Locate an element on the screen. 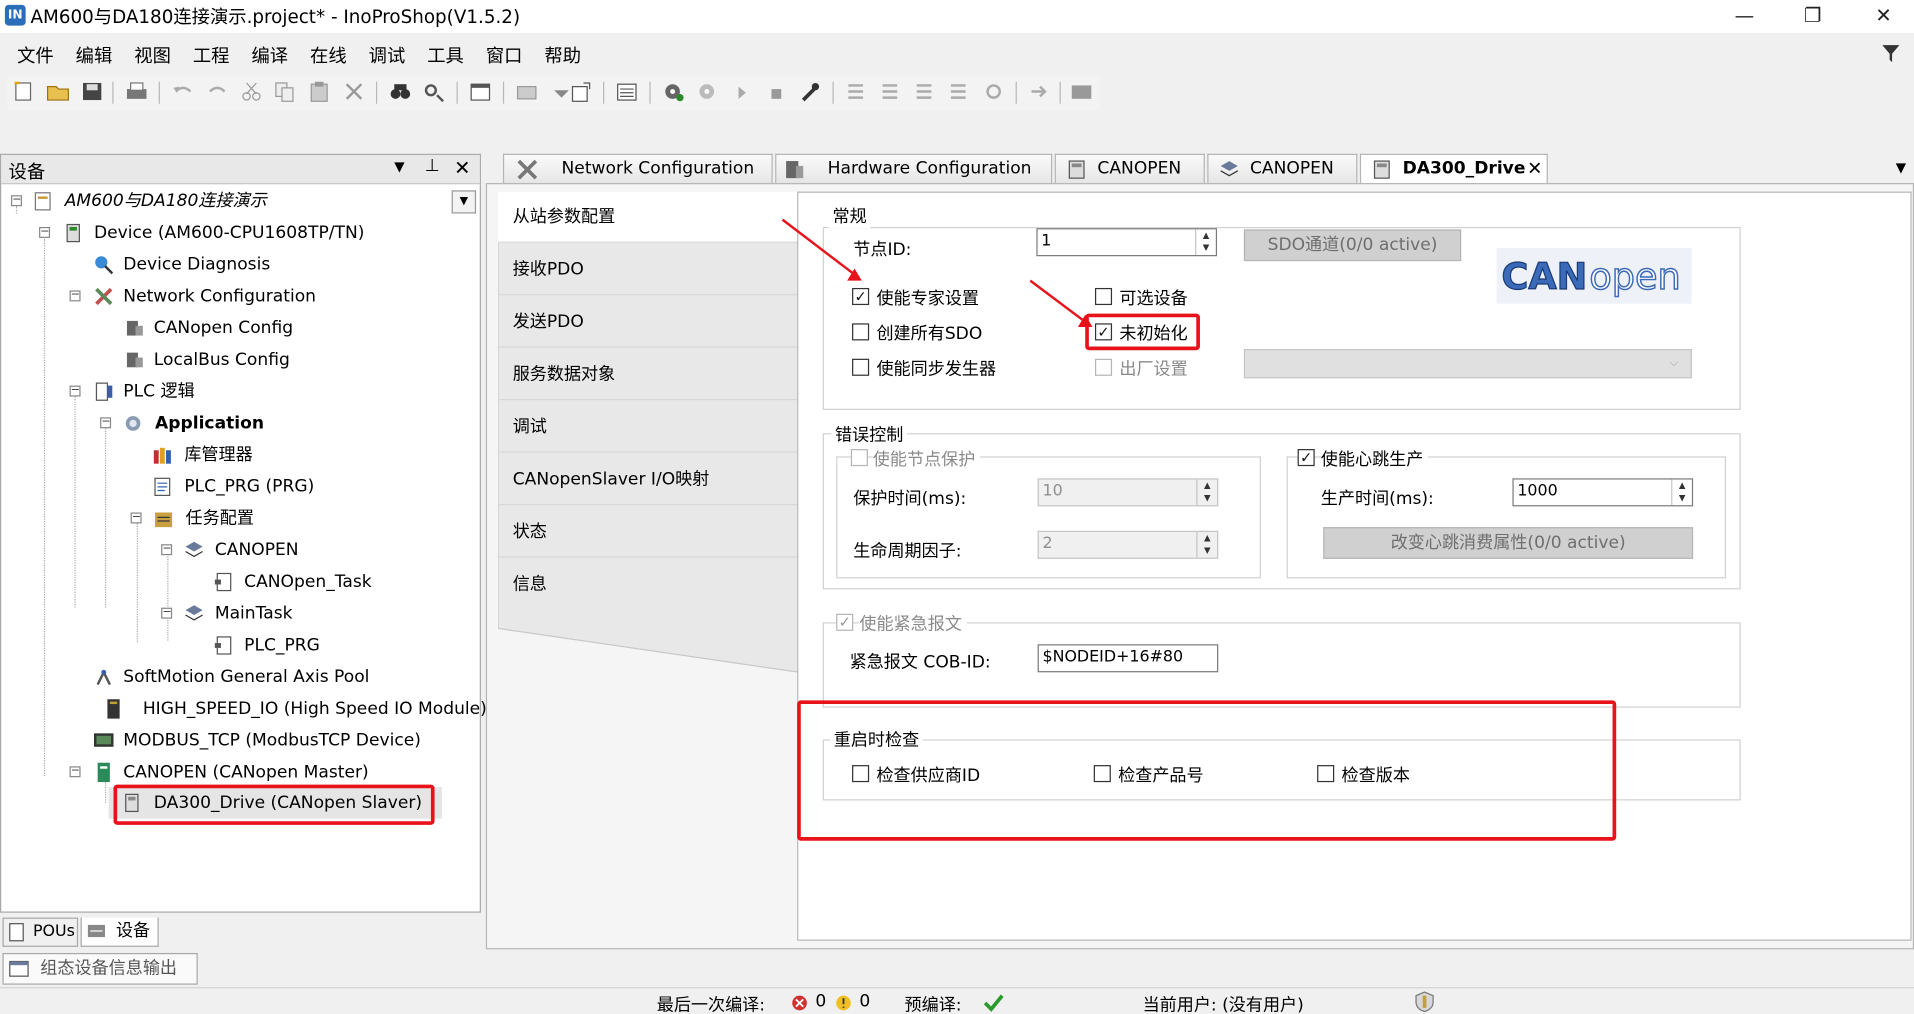 Image resolution: width=1914 pixels, height=1014 pixels. tree-item-canopen-task: − CANOPEN is located at coordinates (240, 550).